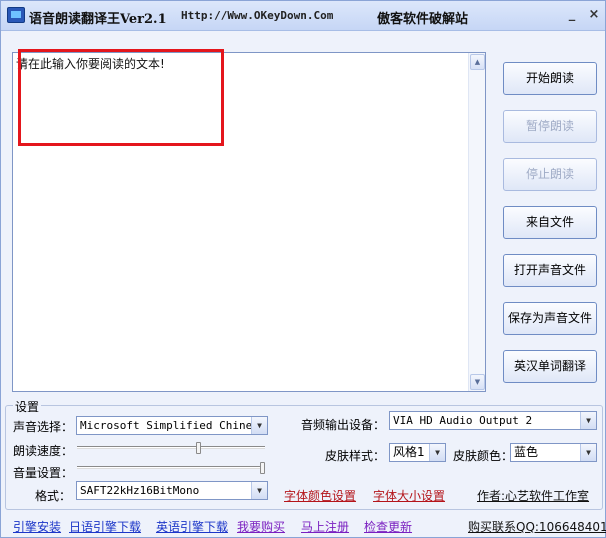 This screenshot has width=606, height=538. Describe the element at coordinates (105, 526) in the screenshot. I see `japanese-engine-link: 日语引擎下载` at that location.